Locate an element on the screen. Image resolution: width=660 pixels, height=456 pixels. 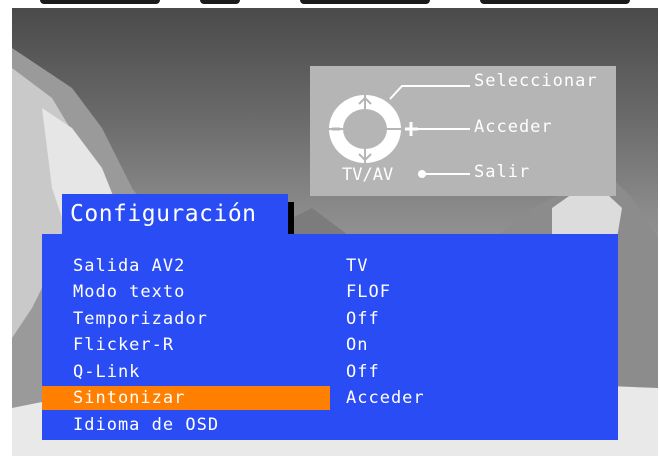
menu-item-label: Sintonizar is located at coordinates (129, 398).